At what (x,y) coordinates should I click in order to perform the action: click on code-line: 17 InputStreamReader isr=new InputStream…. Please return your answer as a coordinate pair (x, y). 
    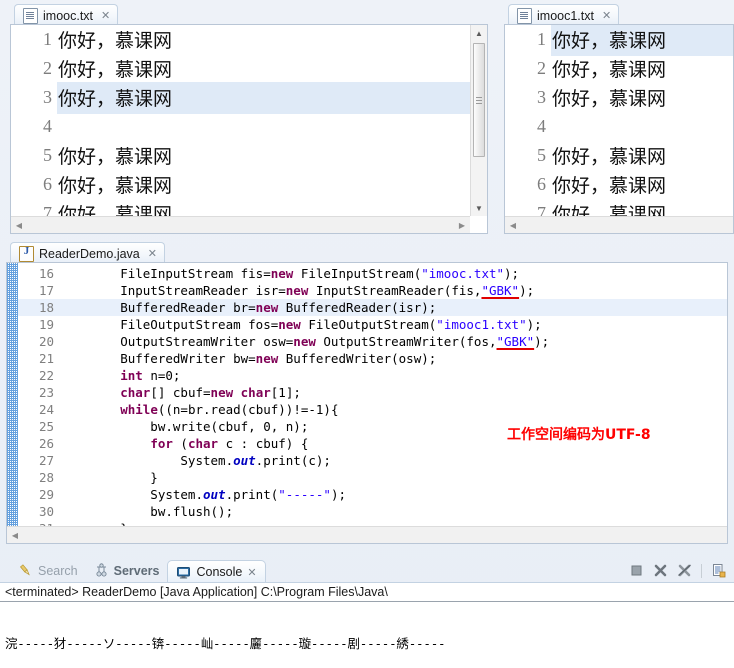
    Looking at the image, I should click on (372, 290).